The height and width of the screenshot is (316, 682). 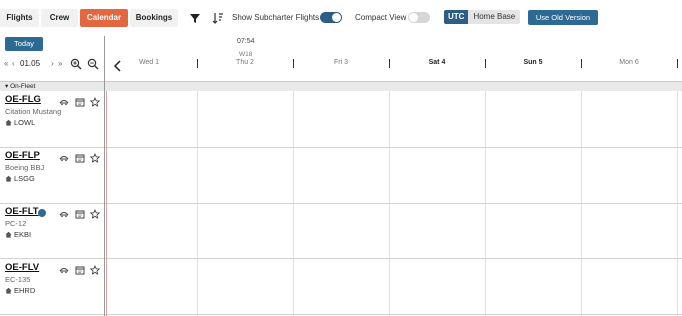 I want to click on aircraft-registration: OE-FLV, so click(x=22, y=268).